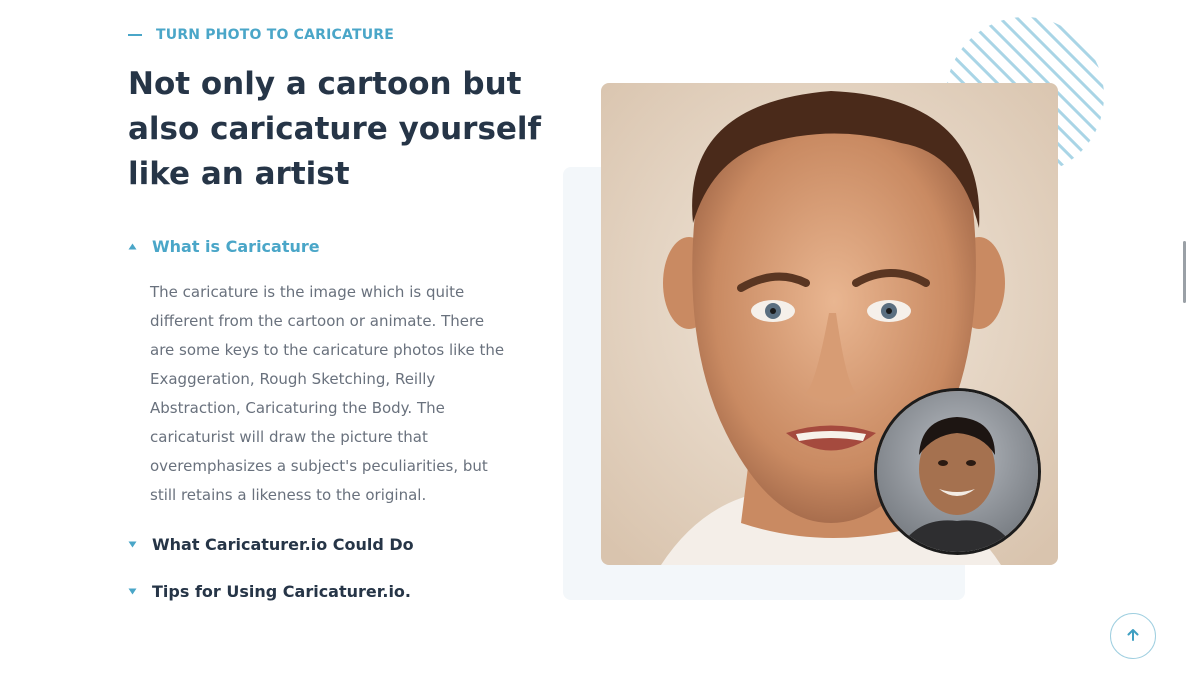 The width and height of the screenshot is (1186, 689). Describe the element at coordinates (135, 35) in the screenshot. I see `eyebrow-dash` at that location.